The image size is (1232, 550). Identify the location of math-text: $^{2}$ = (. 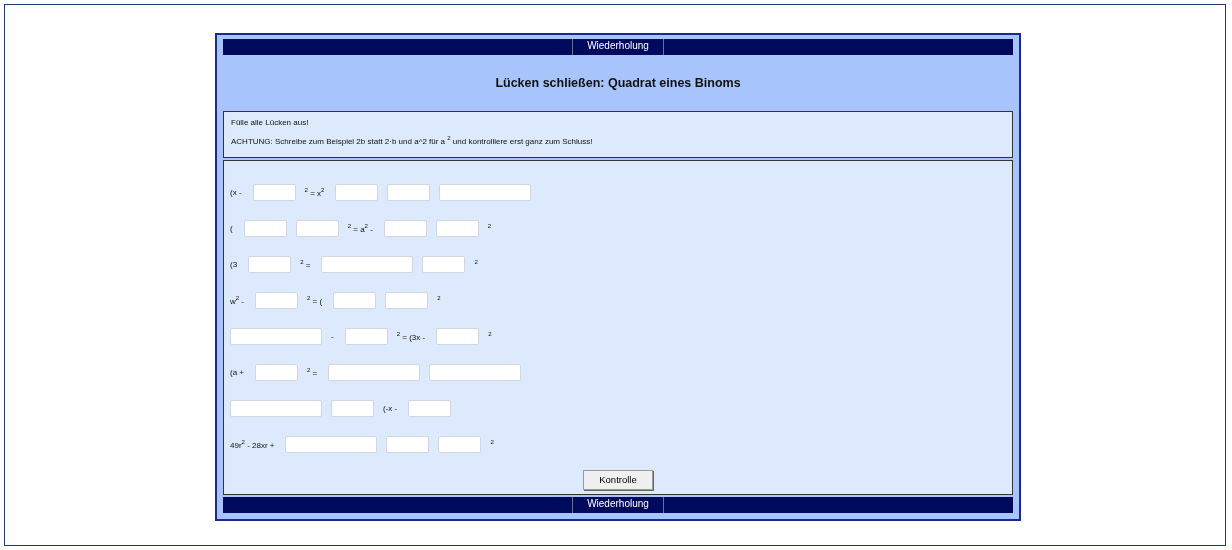
(315, 300).